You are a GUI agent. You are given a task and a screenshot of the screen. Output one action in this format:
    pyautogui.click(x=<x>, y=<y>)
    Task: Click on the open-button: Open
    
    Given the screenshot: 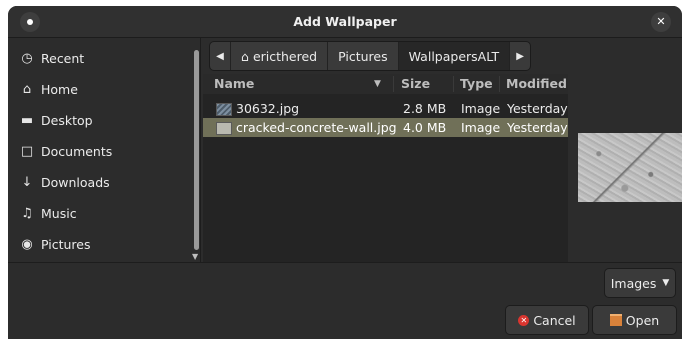 What is the action you would take?
    pyautogui.click(x=634, y=320)
    